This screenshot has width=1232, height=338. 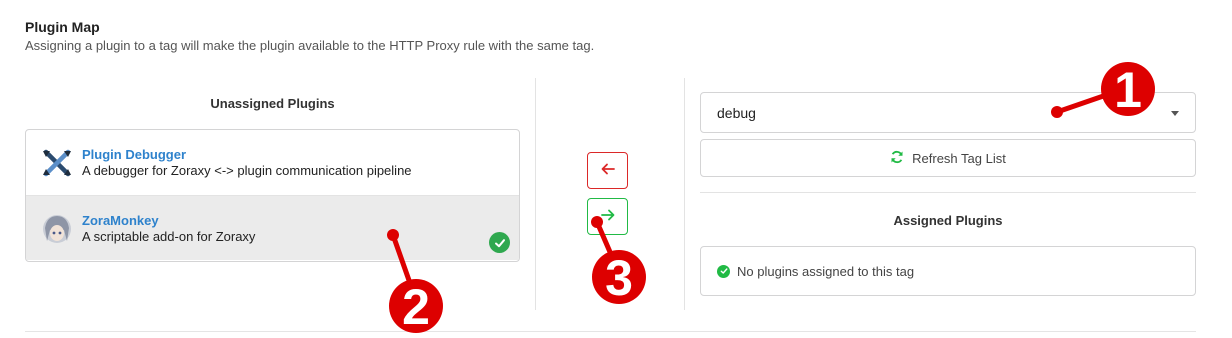 I want to click on zoramonkey-avatar-icon, so click(x=57, y=229).